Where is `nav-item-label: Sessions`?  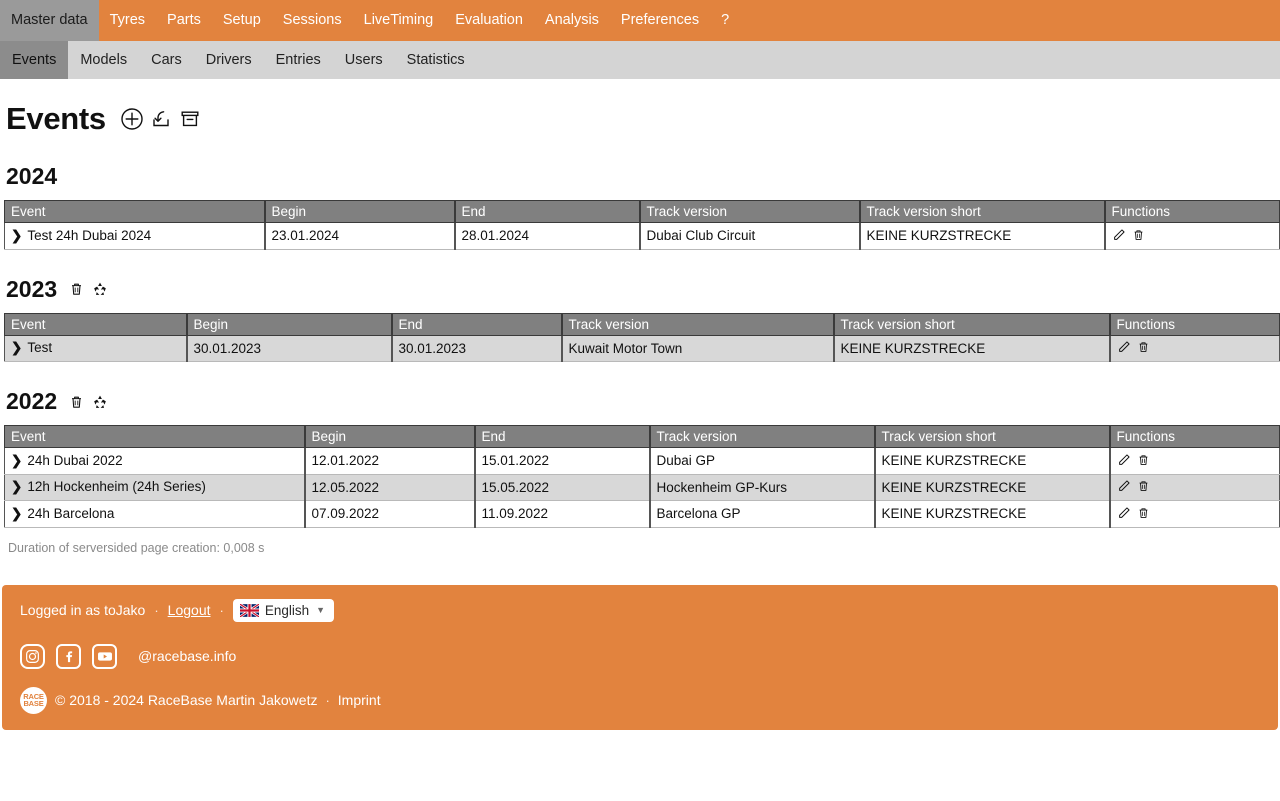 nav-item-label: Sessions is located at coordinates (312, 20).